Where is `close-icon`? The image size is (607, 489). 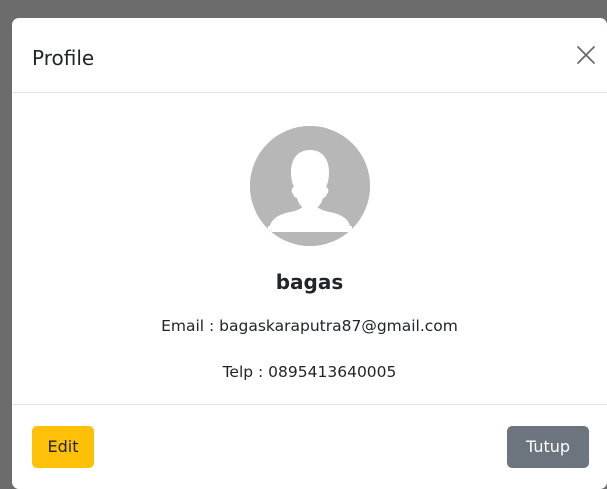
close-icon is located at coordinates (586, 55).